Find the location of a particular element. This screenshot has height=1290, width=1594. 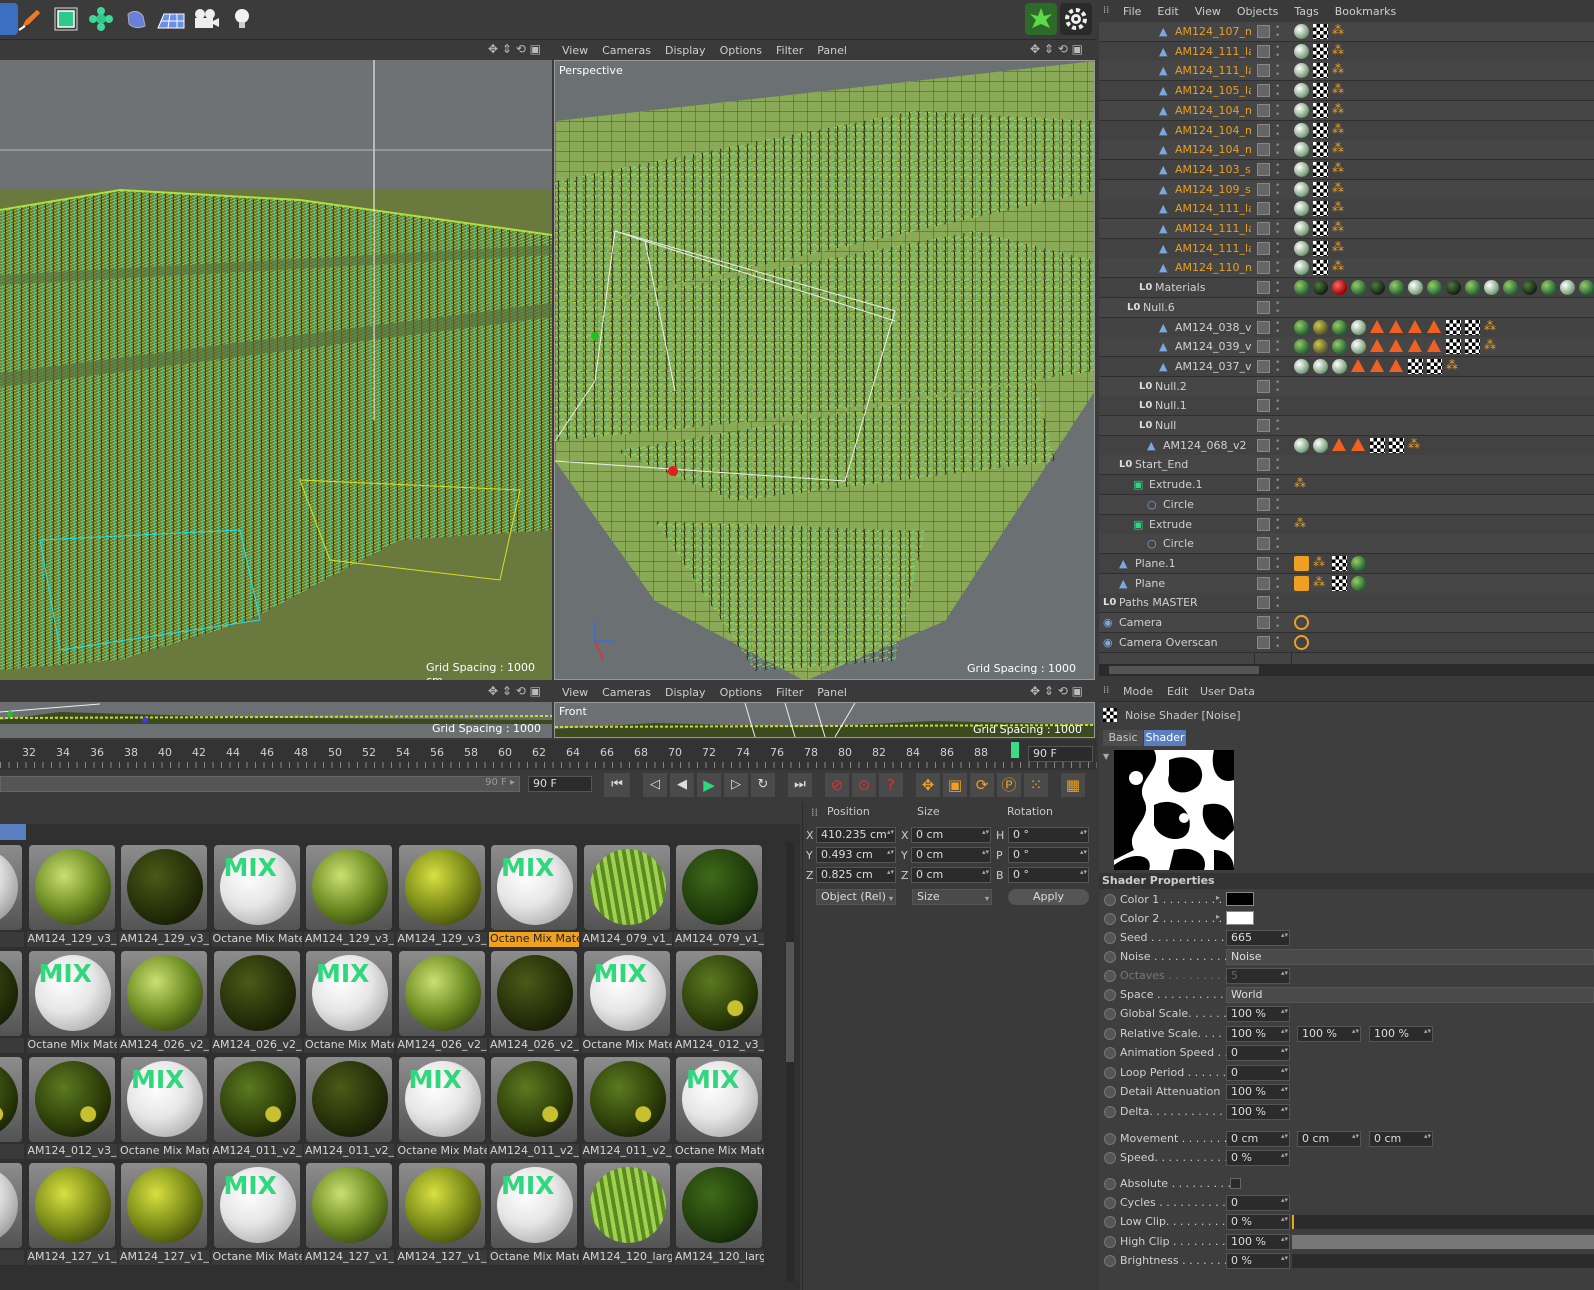

object-row: ▲ AM124_104_m • • ⁂ is located at coordinates (1346, 110).